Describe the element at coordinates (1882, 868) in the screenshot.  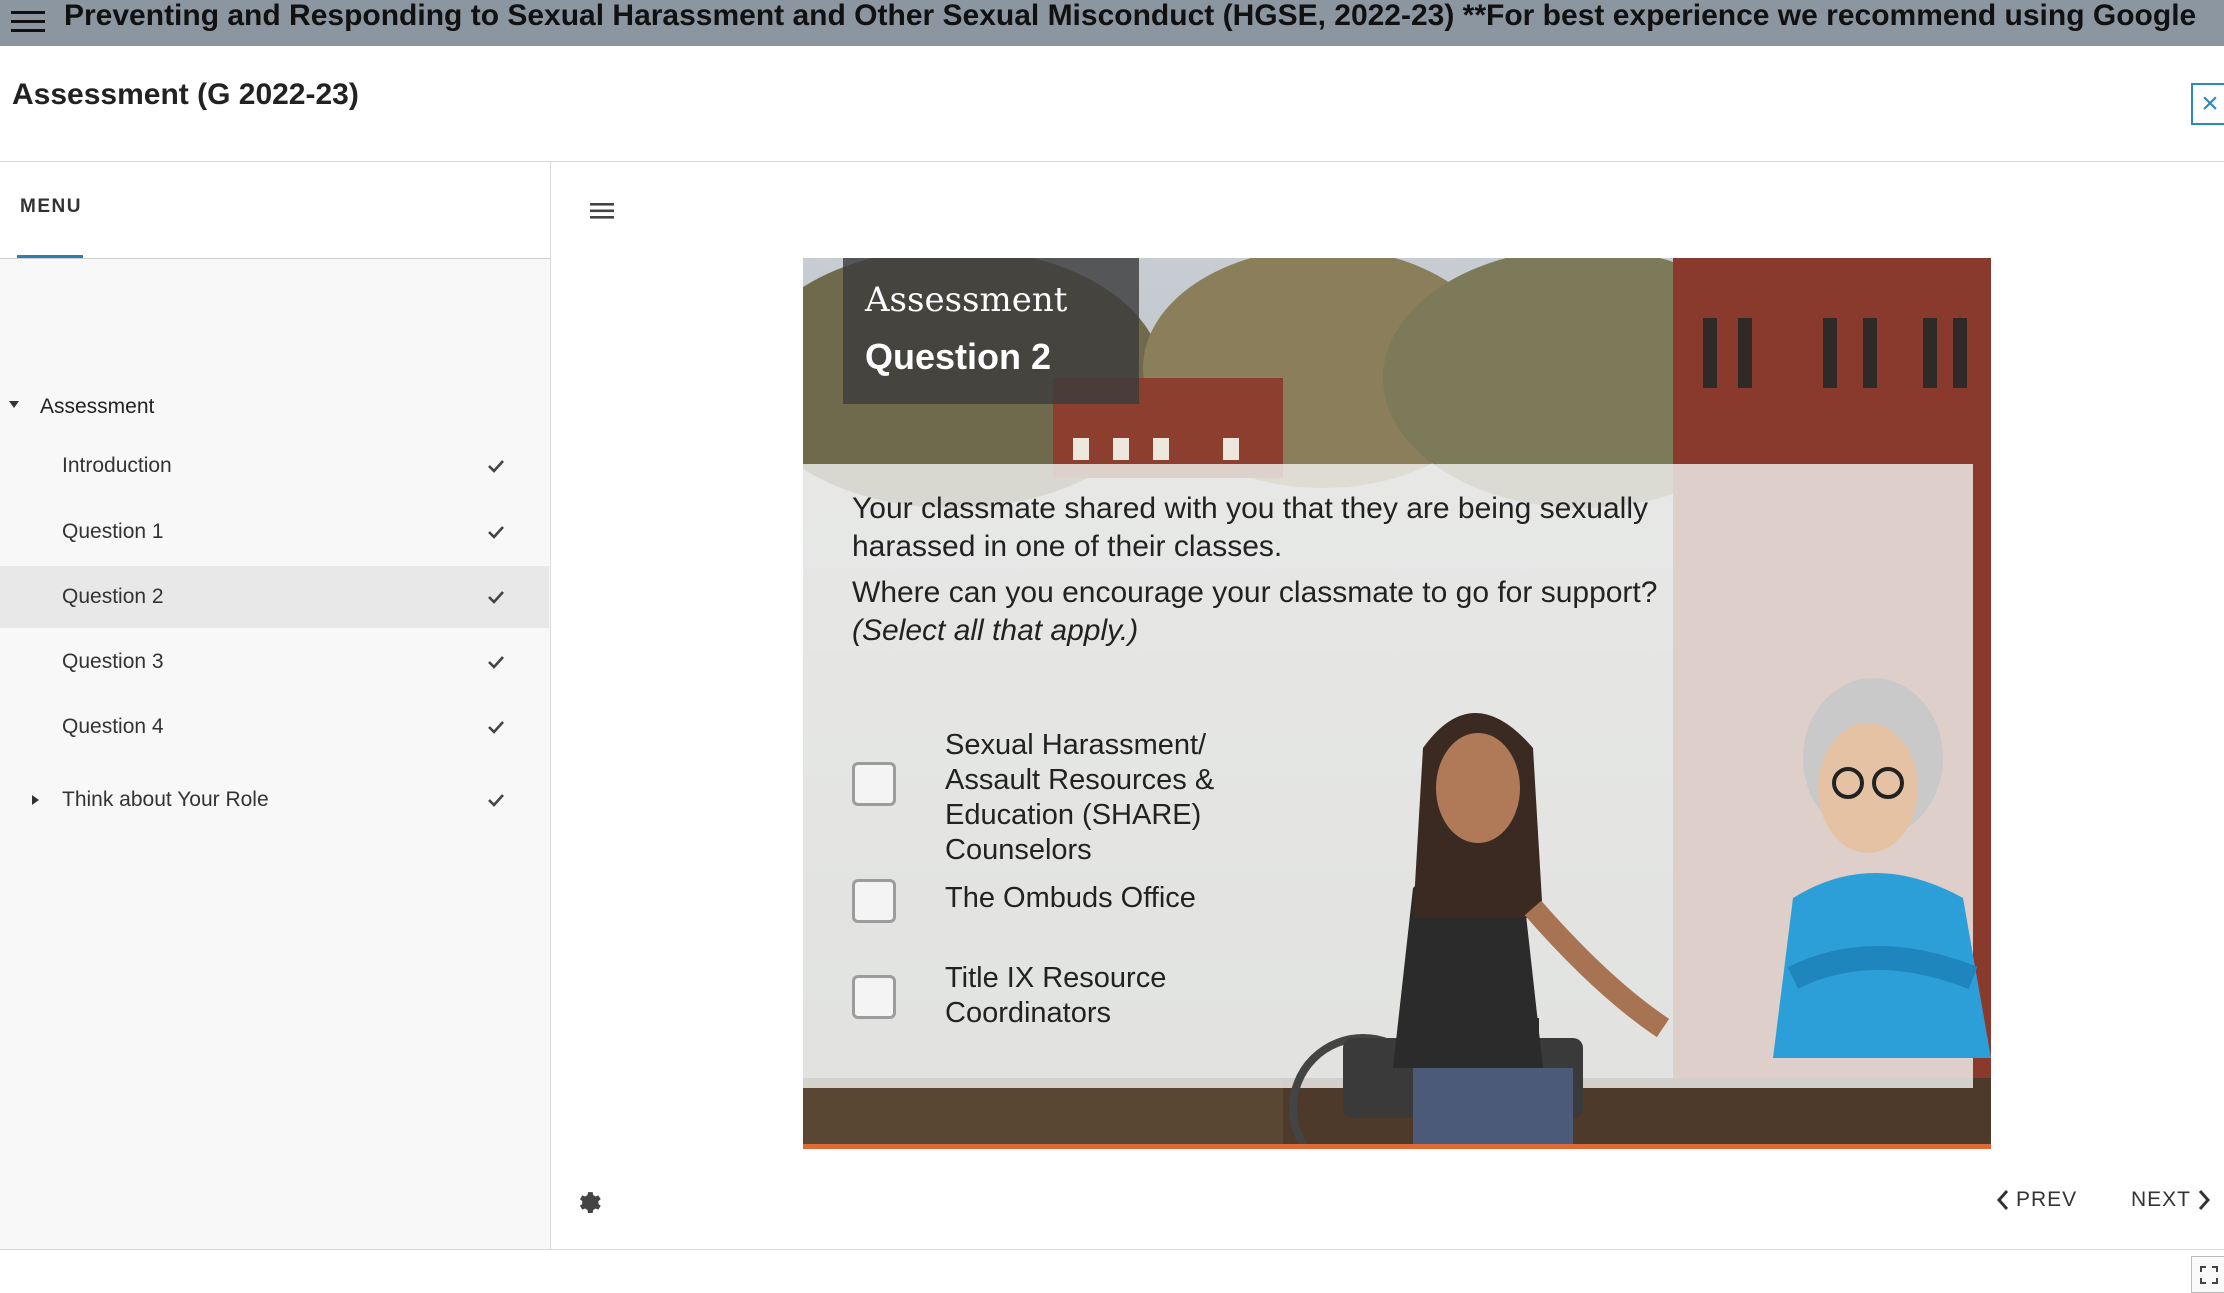
I see `staff-woman-illustration` at that location.